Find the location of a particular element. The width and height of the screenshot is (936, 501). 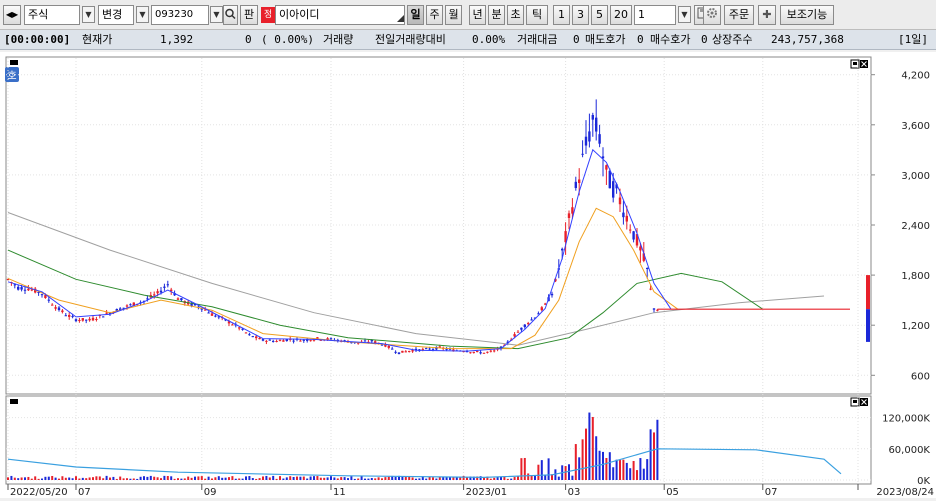

interval-button-20: 20 is located at coordinates (621, 15).